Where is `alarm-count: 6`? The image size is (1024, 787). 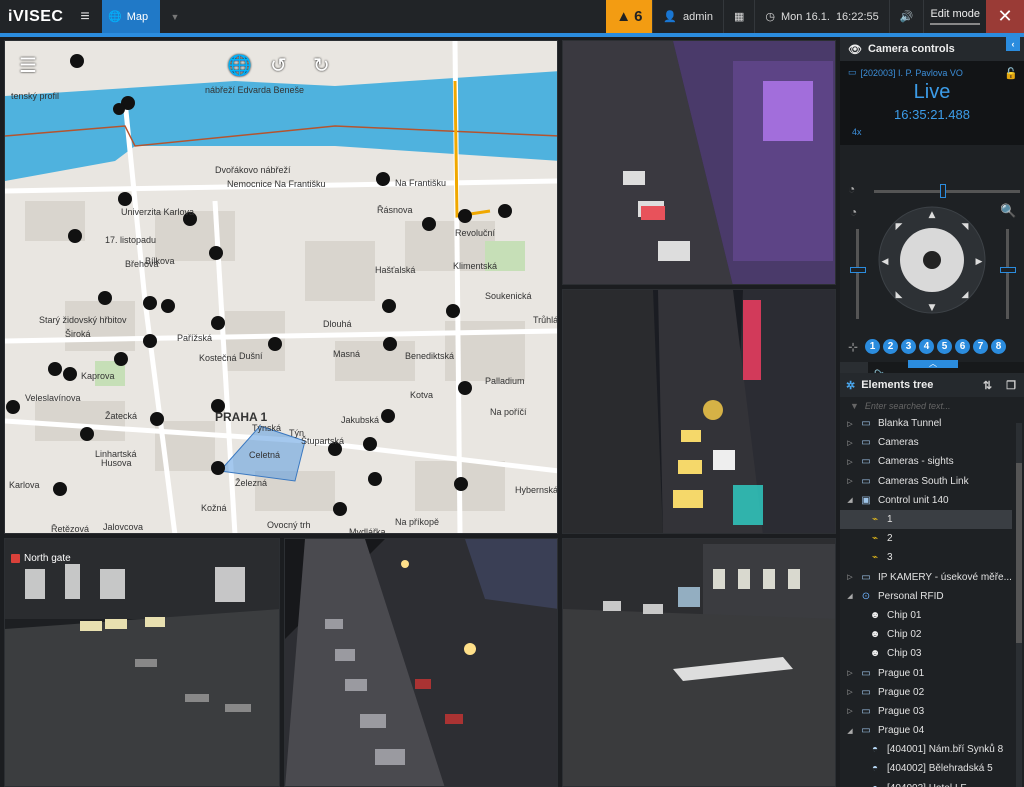
alarm-count: 6 is located at coordinates (638, 16).